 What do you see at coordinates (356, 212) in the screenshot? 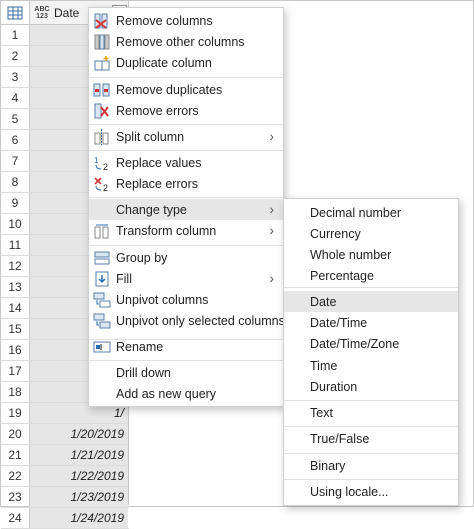
I see `type-option-label: Decimal number` at bounding box center [356, 212].